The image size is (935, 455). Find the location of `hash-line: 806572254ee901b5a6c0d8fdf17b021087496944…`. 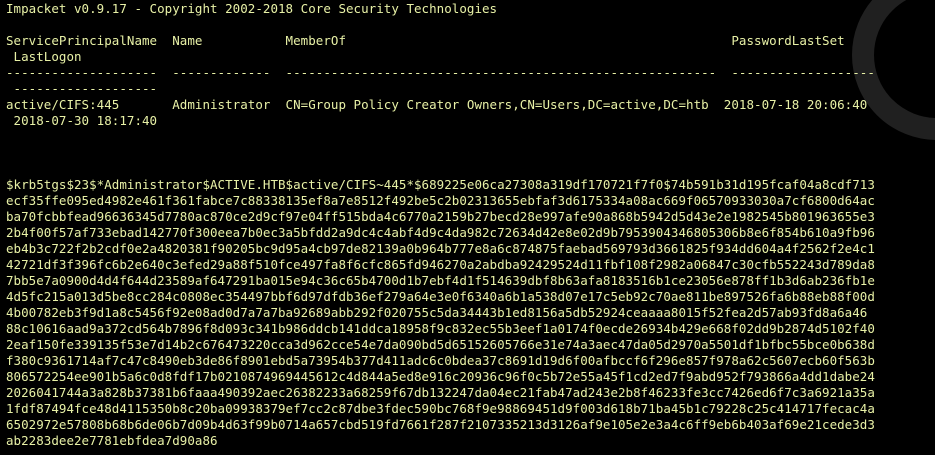

hash-line: 806572254ee901b5a6c0d8fdf17b021087496944… is located at coordinates (440, 376).